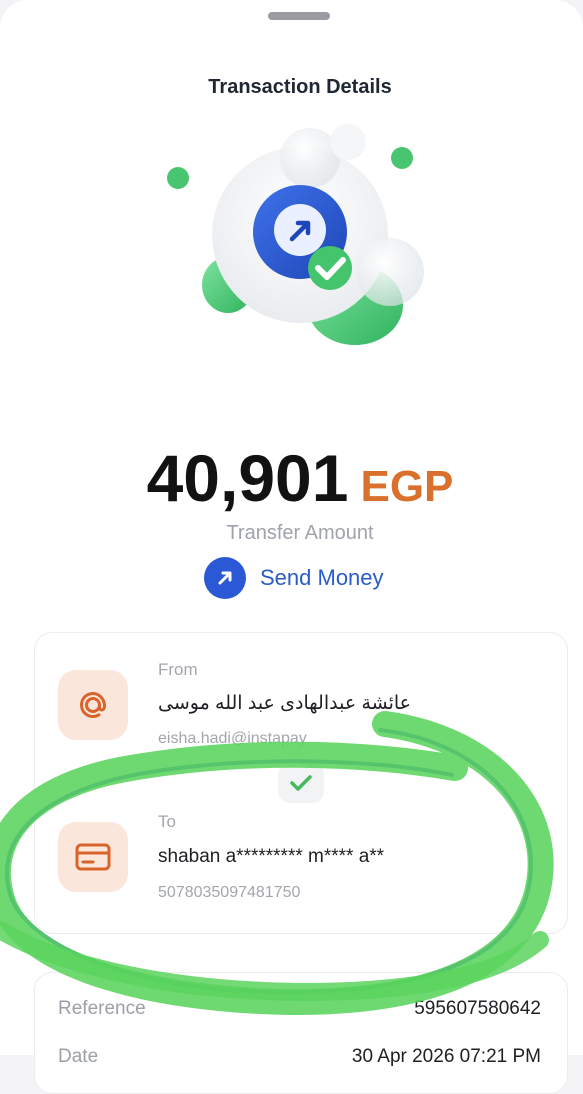 The width and height of the screenshot is (583, 1094). What do you see at coordinates (301, 1033) in the screenshot?
I see `details-card` at bounding box center [301, 1033].